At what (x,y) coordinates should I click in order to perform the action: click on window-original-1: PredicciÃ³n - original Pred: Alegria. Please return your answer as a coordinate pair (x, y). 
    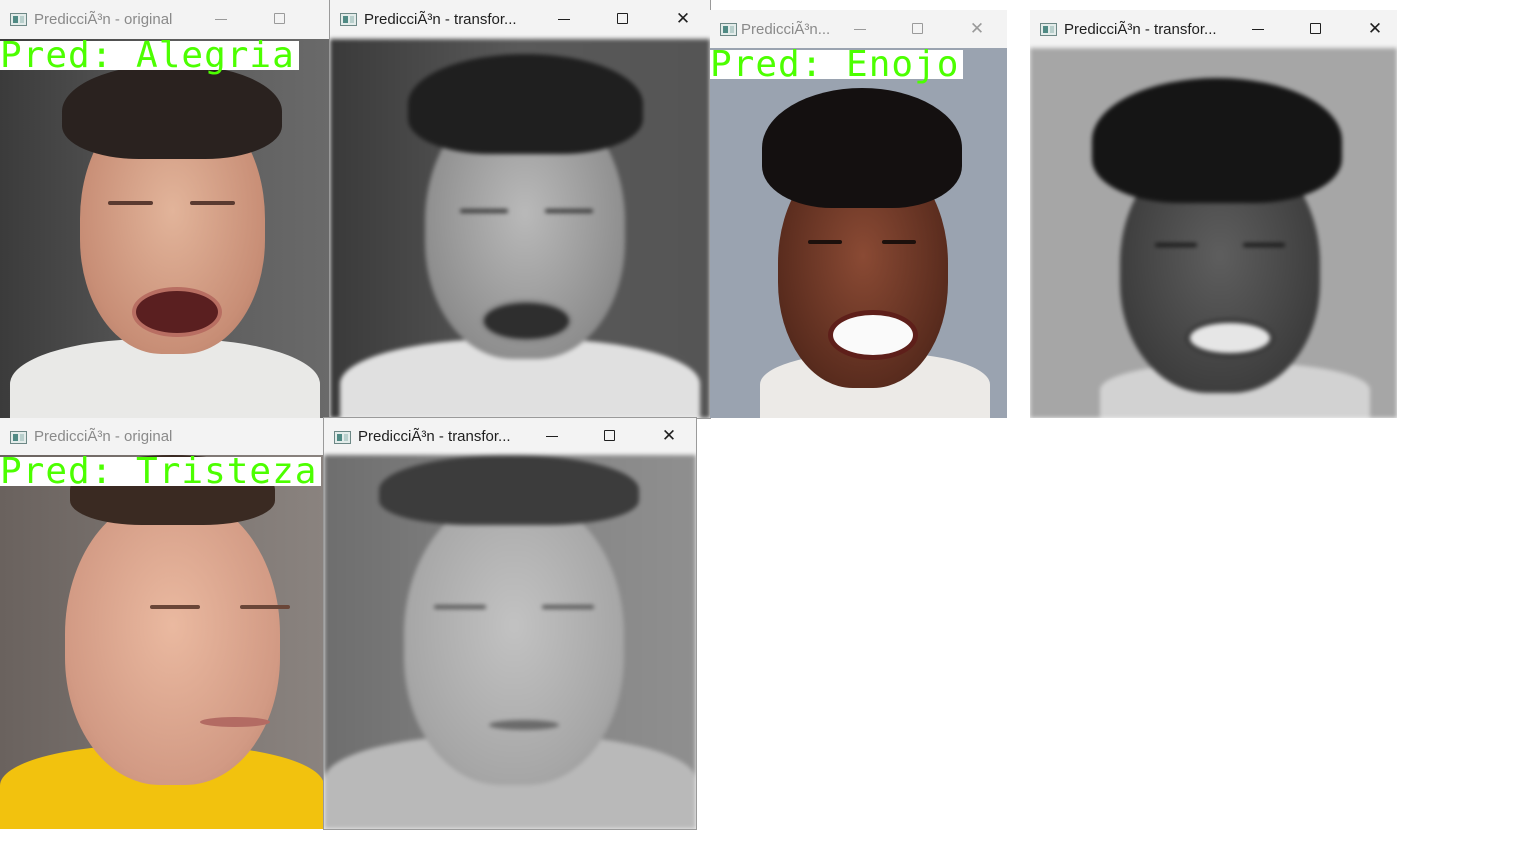
    Looking at the image, I should click on (165, 209).